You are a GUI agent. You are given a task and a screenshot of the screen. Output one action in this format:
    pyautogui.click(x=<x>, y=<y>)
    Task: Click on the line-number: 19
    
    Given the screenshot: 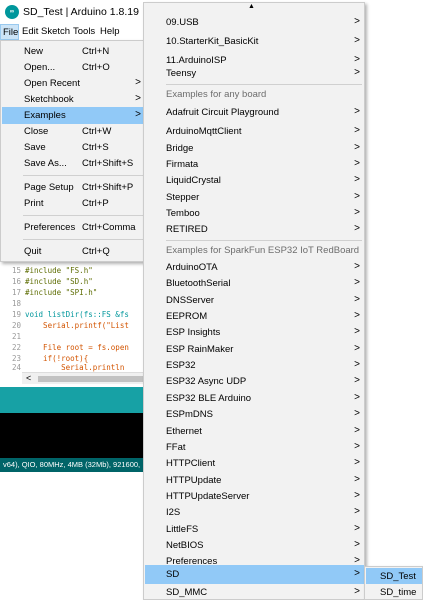 What is the action you would take?
    pyautogui.click(x=17, y=314)
    